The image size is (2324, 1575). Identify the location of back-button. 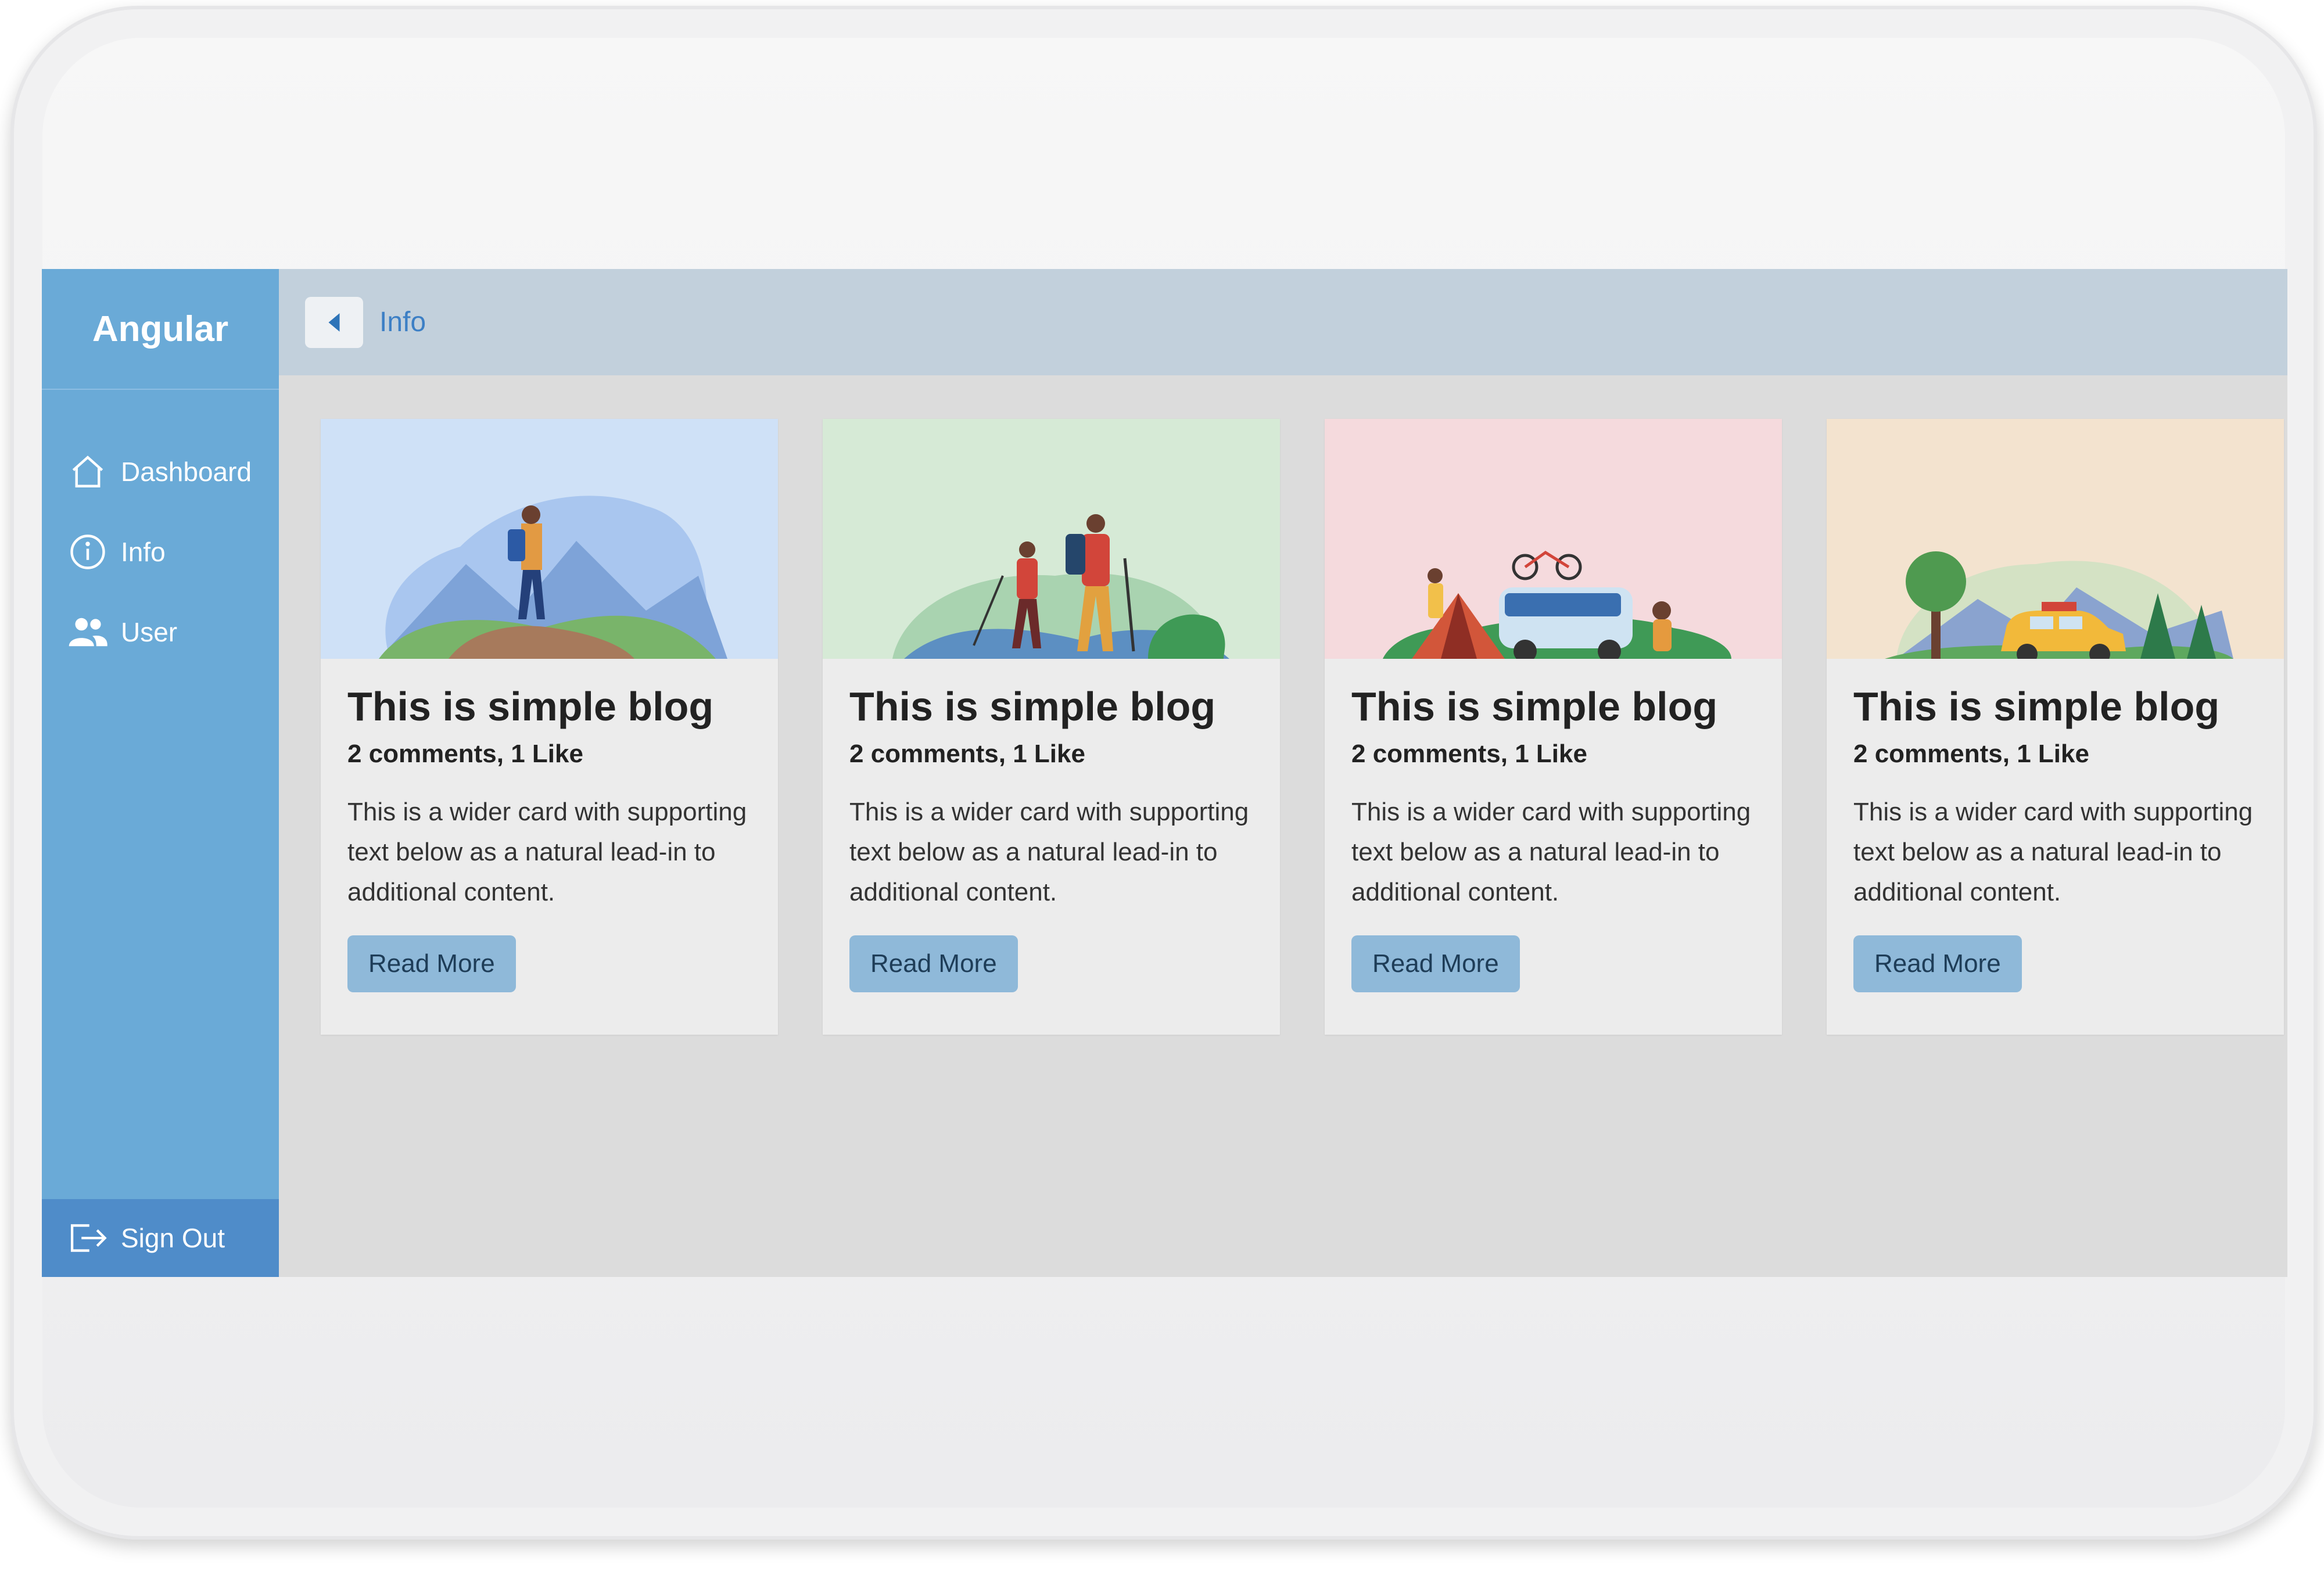
(334, 322).